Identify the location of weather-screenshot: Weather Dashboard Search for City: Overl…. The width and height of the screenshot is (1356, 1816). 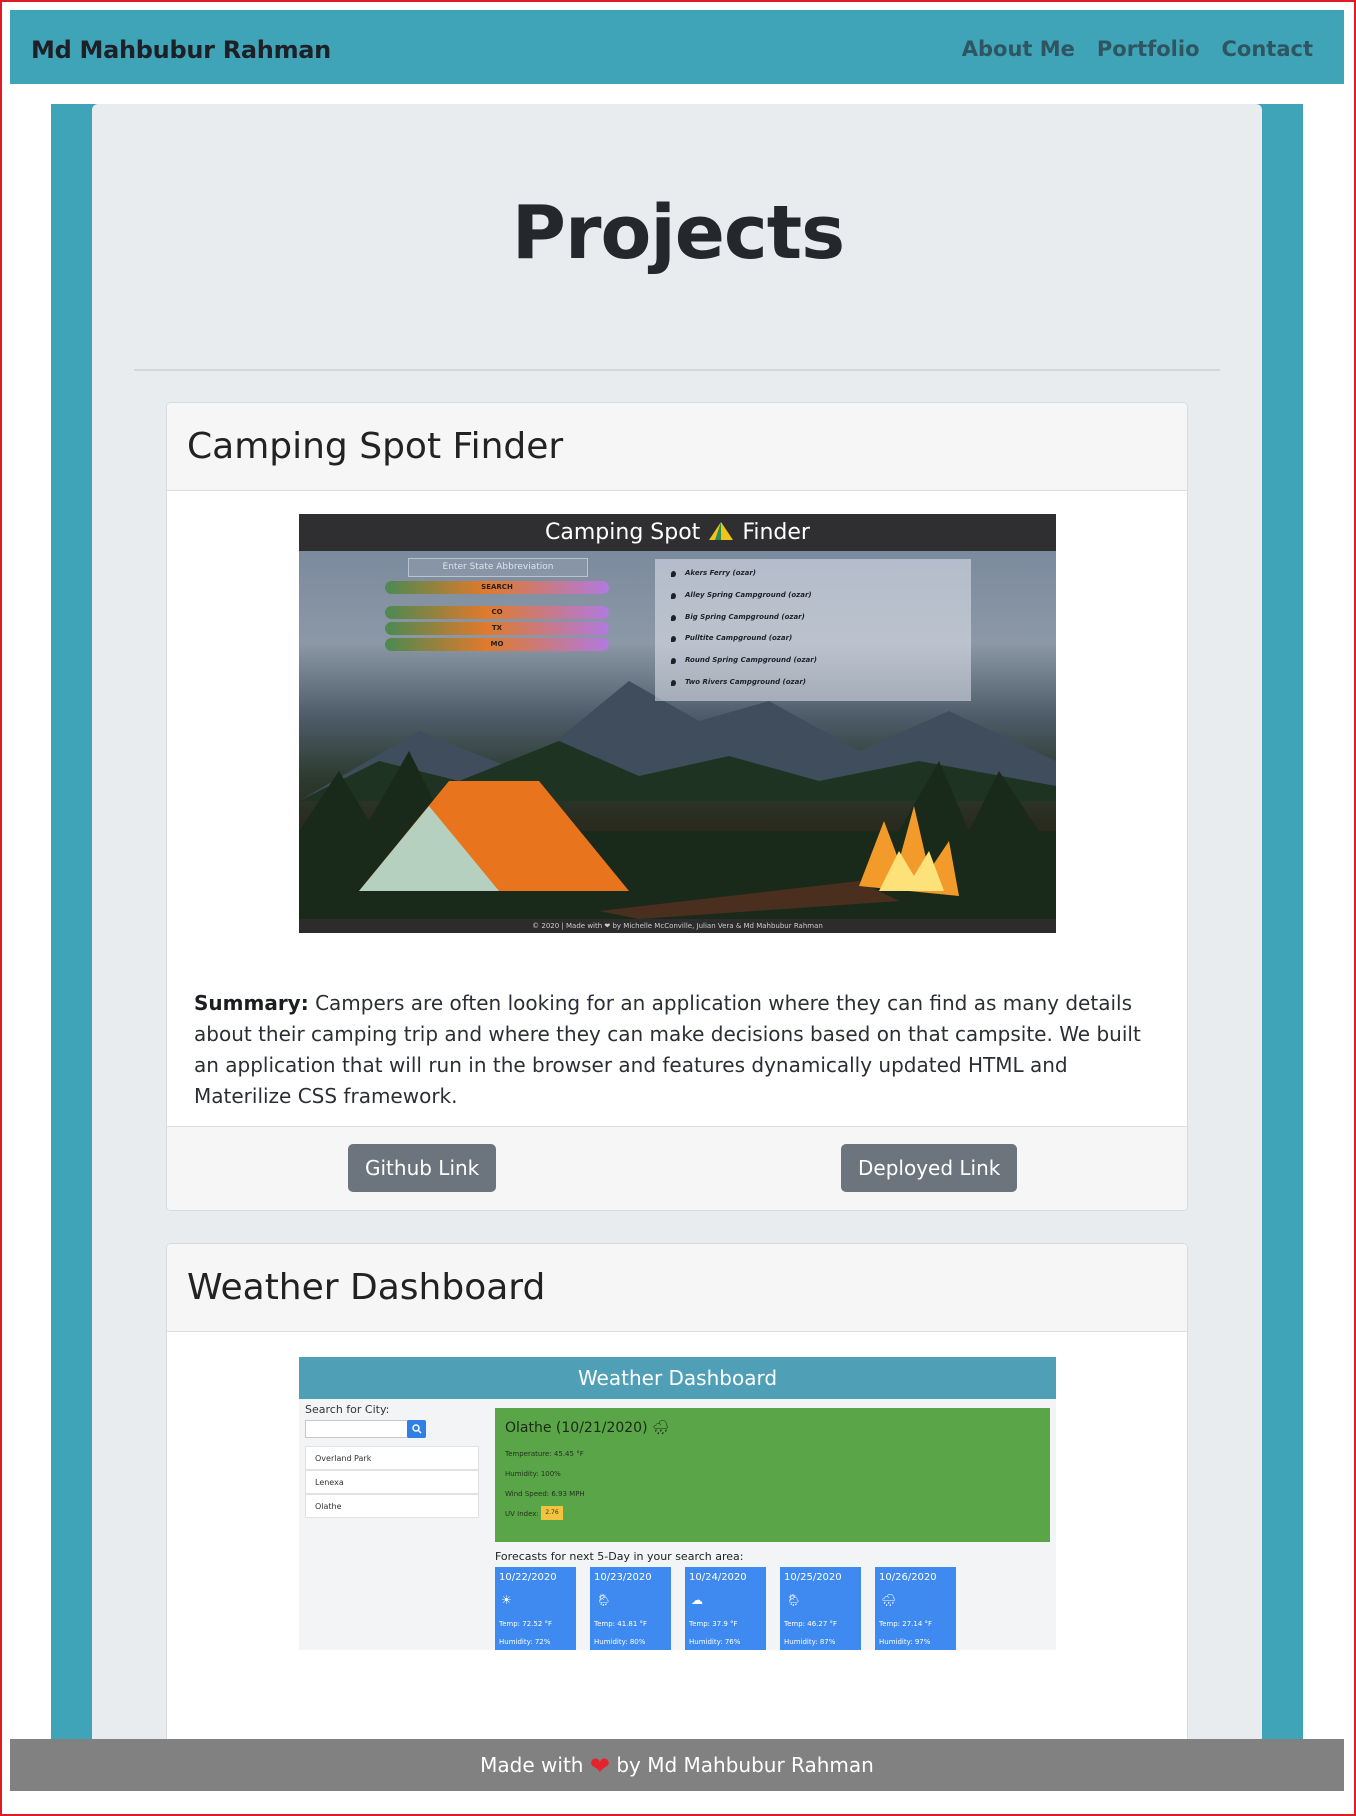
(677, 1503).